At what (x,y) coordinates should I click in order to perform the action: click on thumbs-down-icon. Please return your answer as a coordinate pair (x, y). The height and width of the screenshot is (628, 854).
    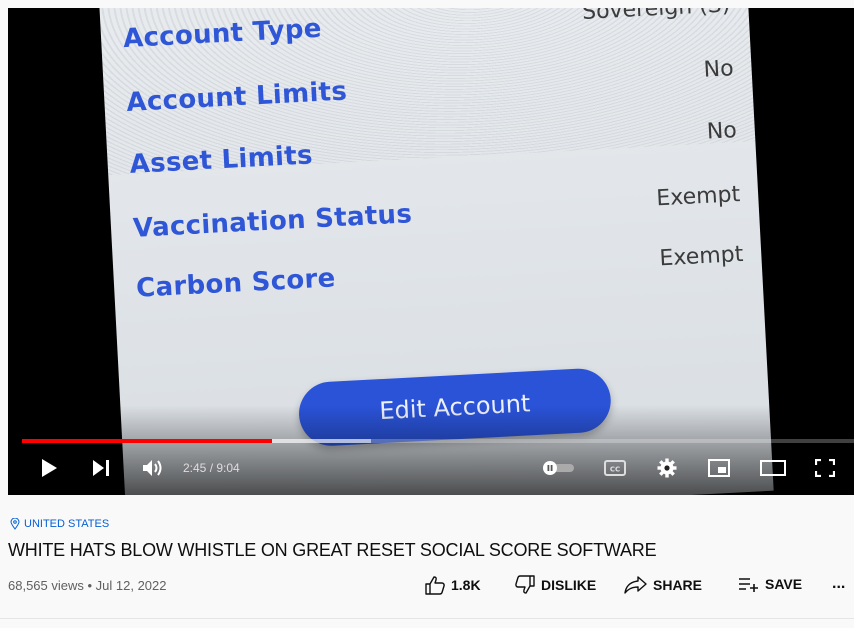
    Looking at the image, I should click on (525, 584).